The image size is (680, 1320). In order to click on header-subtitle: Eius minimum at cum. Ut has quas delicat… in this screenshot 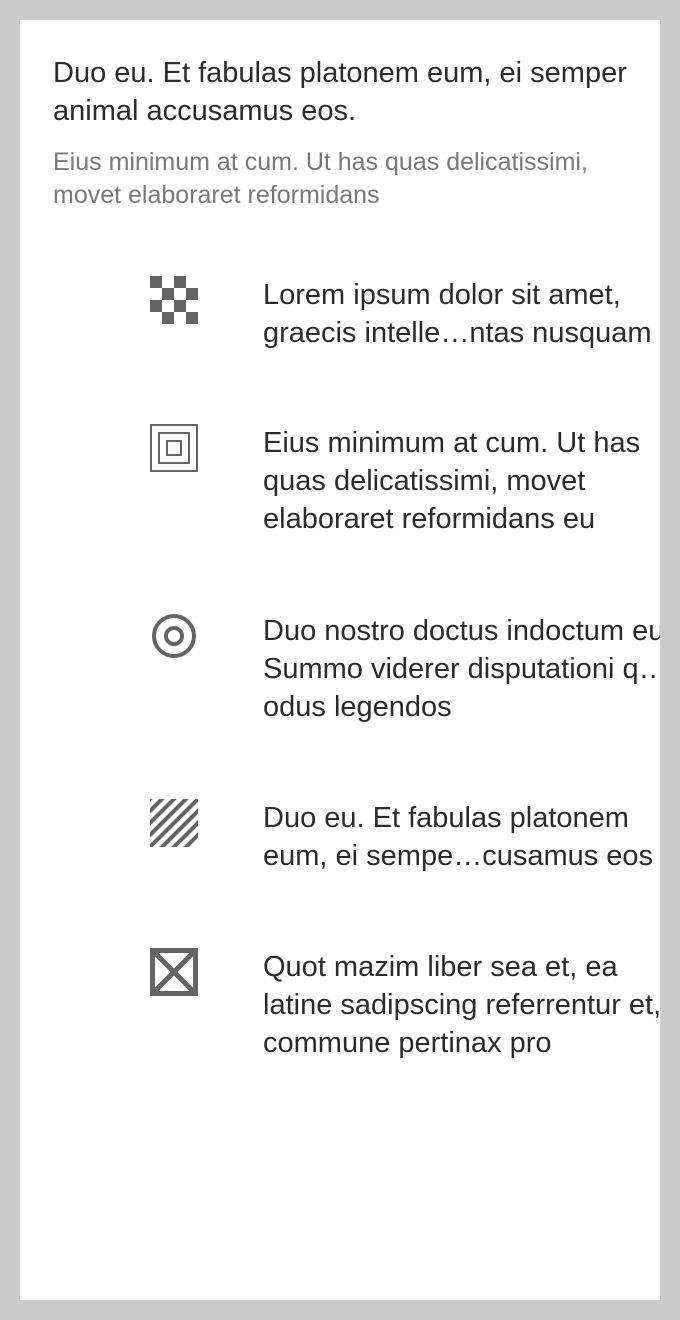, I will do `click(320, 178)`.